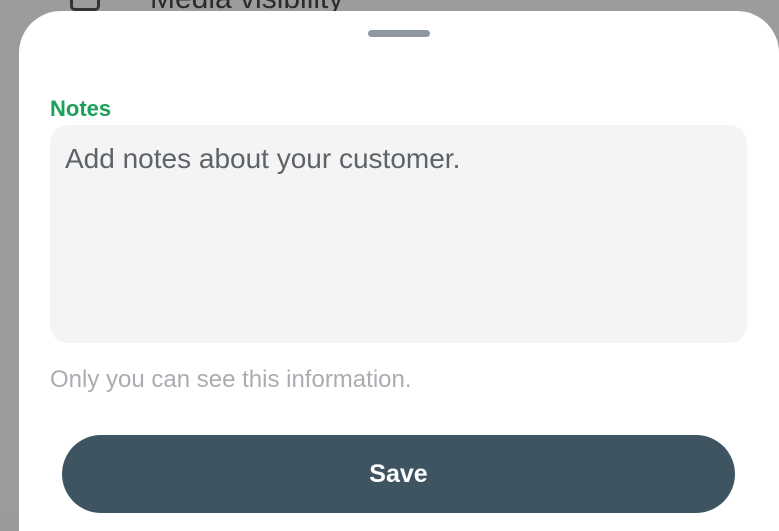 This screenshot has width=779, height=531. I want to click on drag-handle-icon, so click(399, 33).